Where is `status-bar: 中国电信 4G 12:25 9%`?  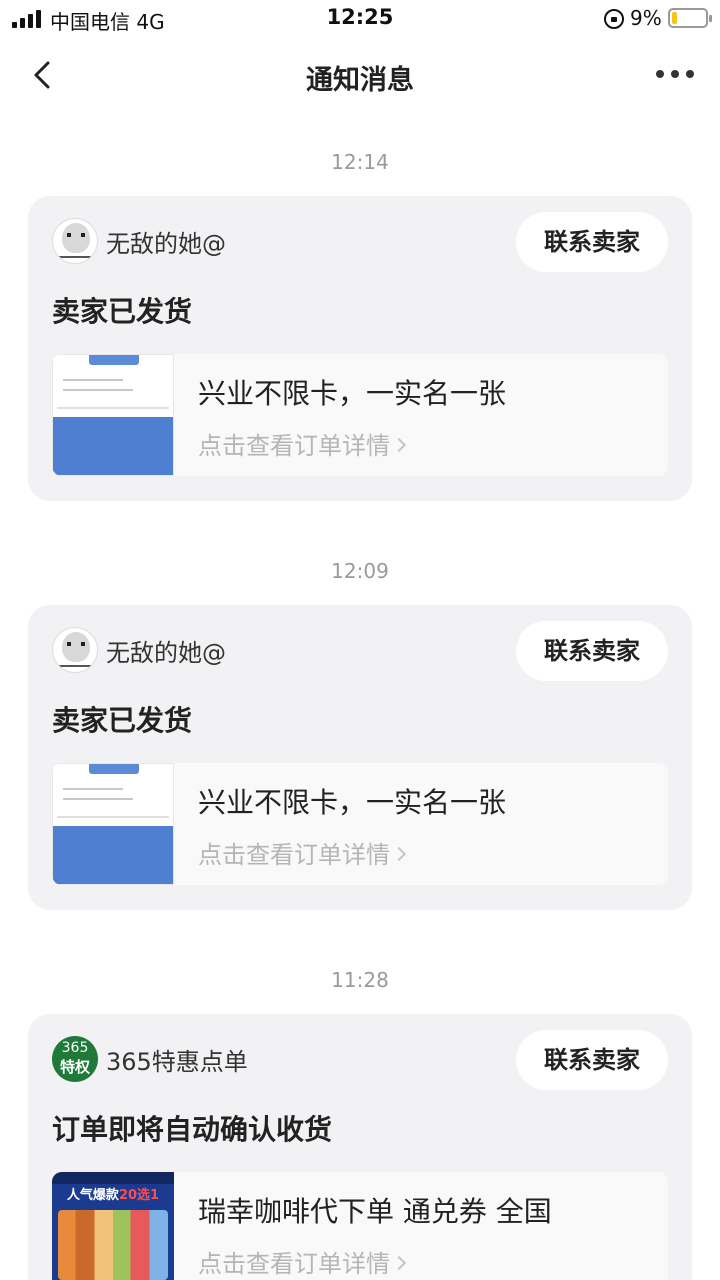
status-bar: 中国电信 4G 12:25 9% is located at coordinates (360, 19).